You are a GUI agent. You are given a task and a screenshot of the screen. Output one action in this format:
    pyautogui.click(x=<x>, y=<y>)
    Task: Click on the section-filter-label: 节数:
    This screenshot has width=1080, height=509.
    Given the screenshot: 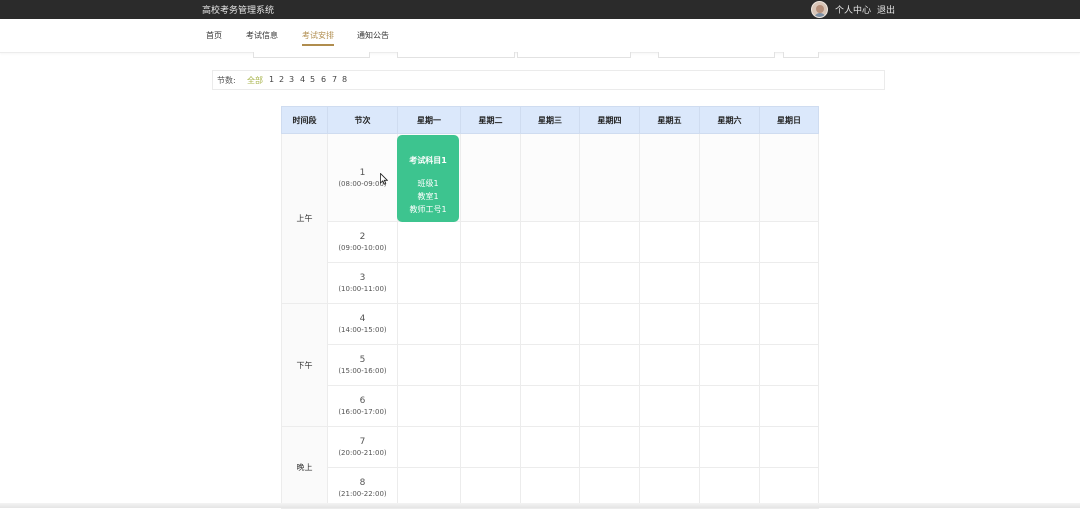 What is the action you would take?
    pyautogui.click(x=226, y=80)
    